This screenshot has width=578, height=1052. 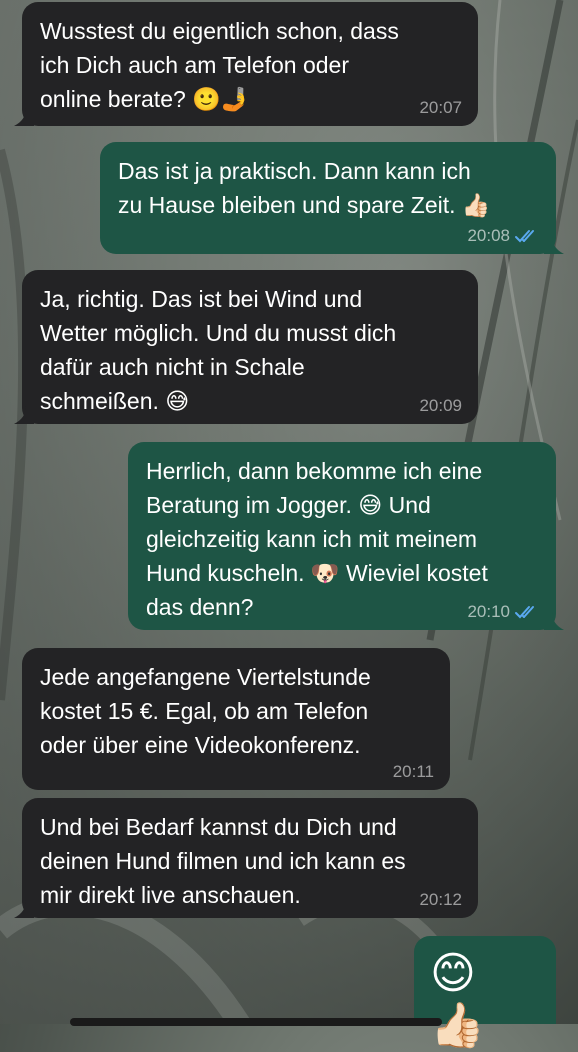 I want to click on message-meta: 20:07, so click(x=440, y=108).